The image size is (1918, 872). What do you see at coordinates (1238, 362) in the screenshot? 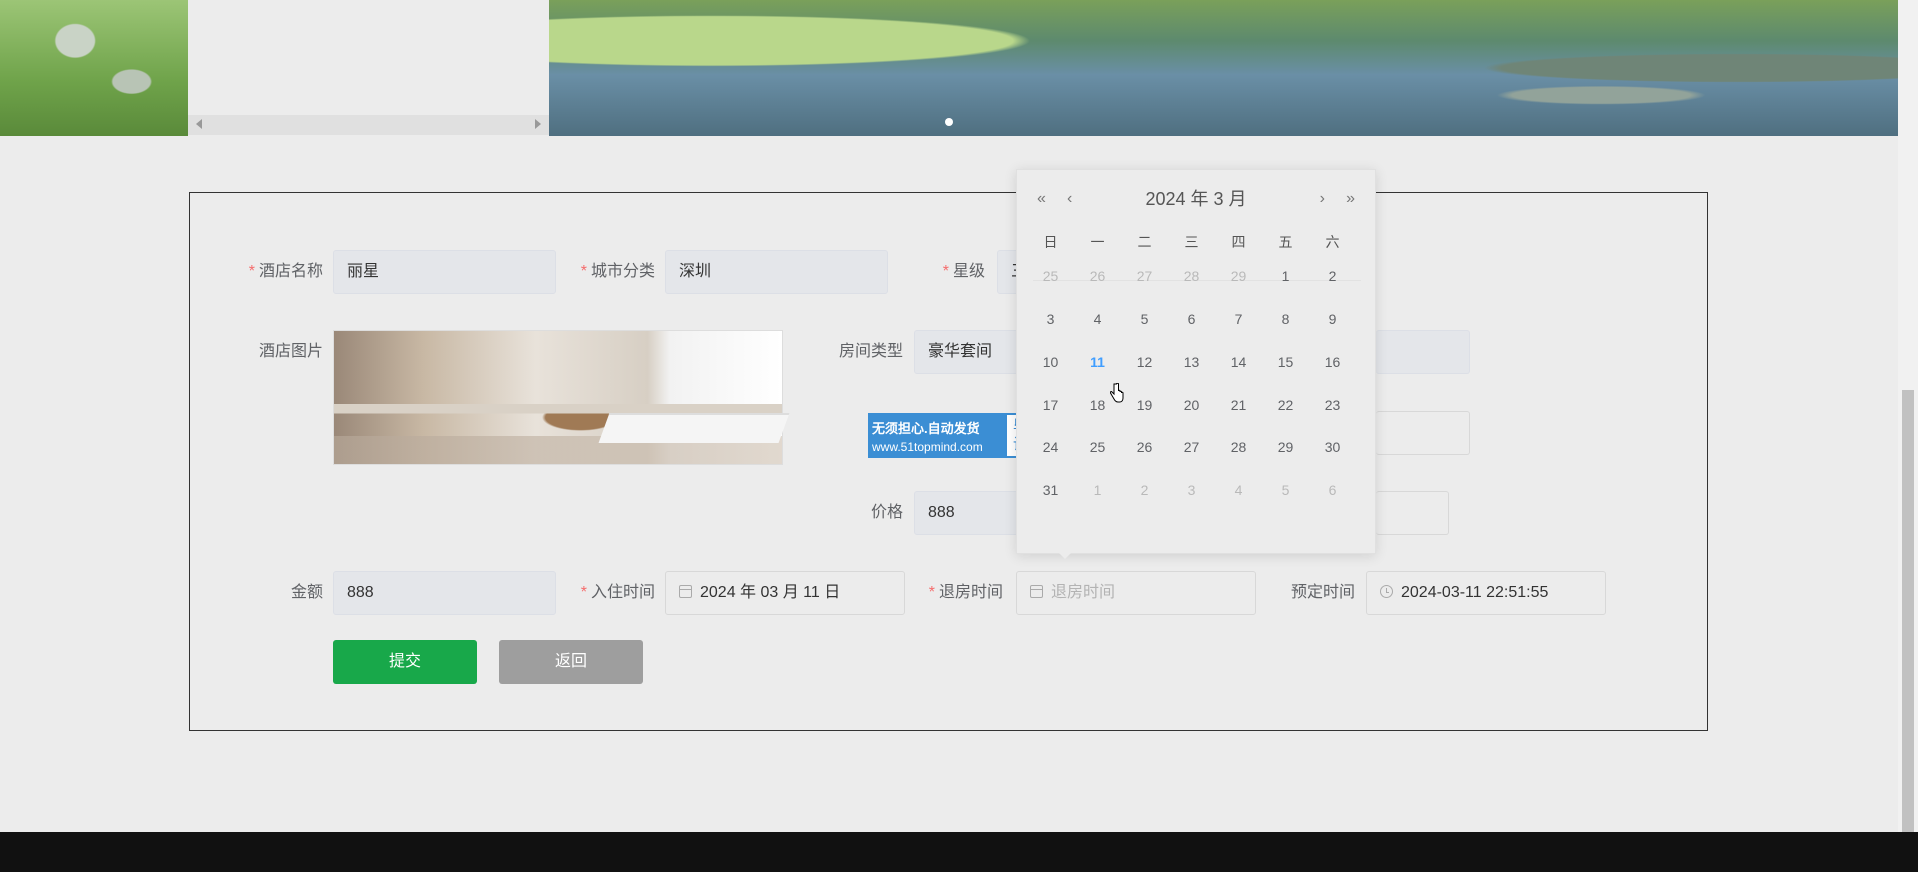
I see `calendar-day: 14` at bounding box center [1238, 362].